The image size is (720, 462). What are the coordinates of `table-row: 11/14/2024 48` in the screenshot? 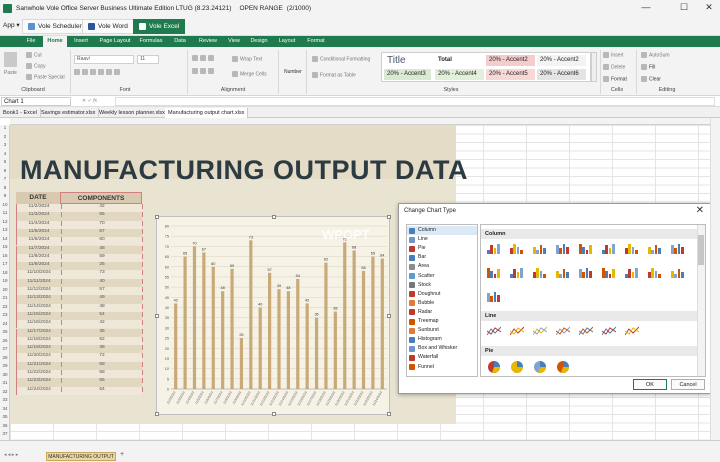 It's located at (79, 307).